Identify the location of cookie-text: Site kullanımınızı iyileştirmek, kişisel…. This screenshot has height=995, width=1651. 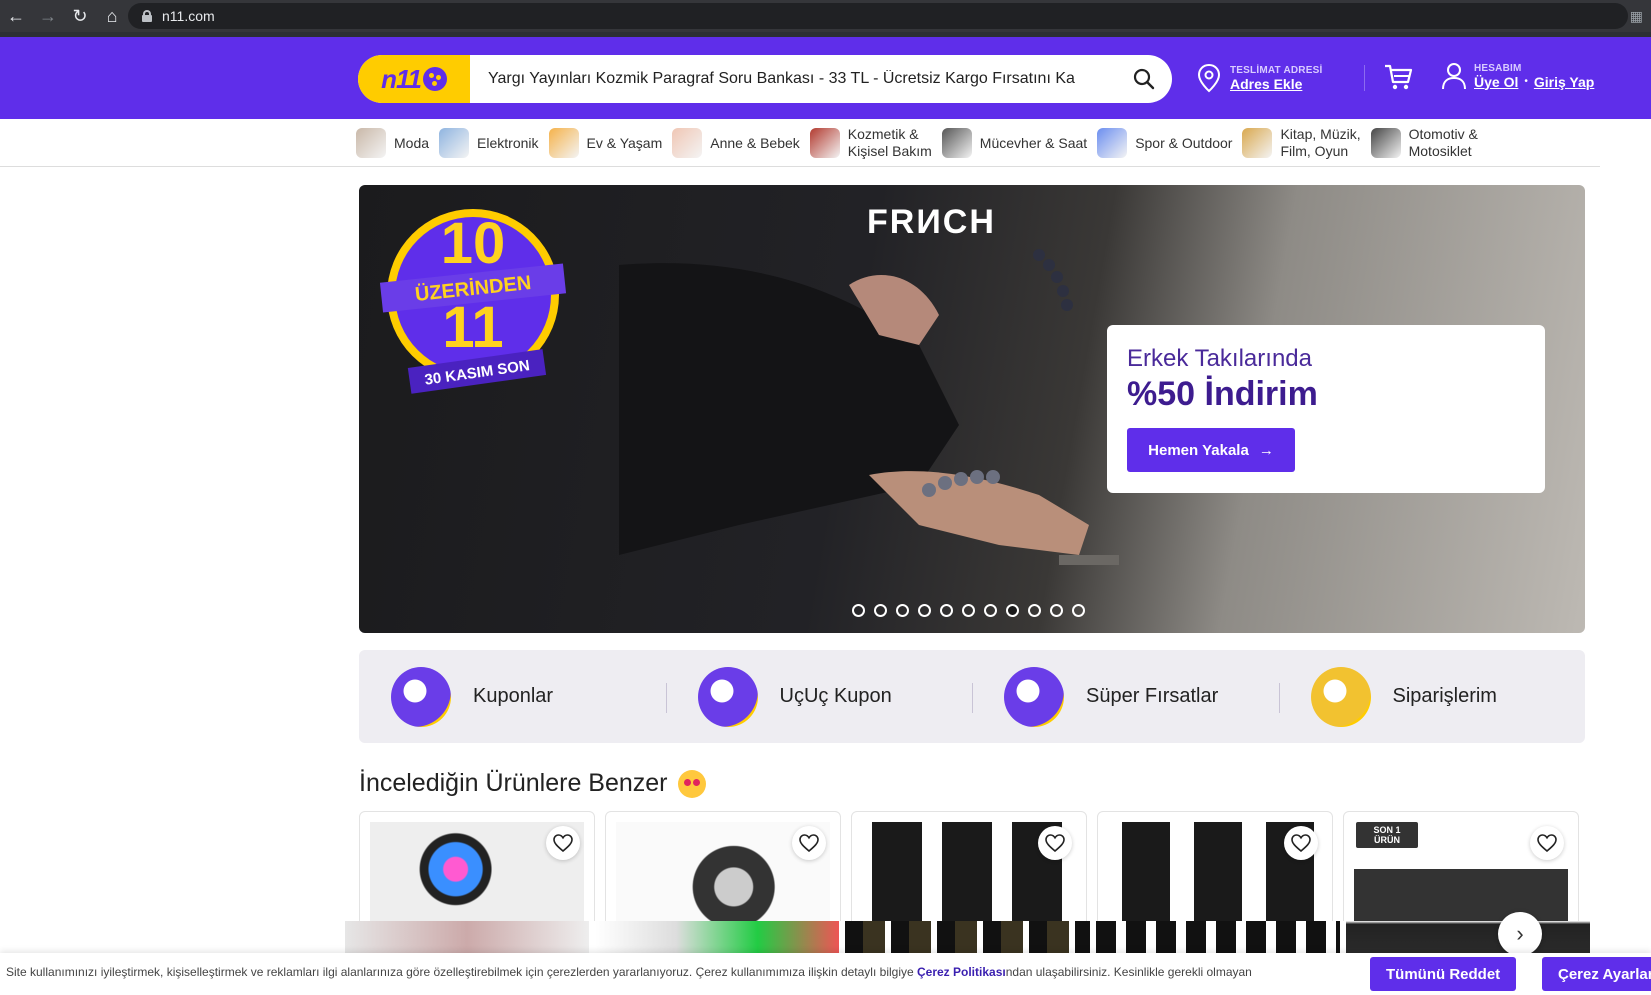
(629, 972).